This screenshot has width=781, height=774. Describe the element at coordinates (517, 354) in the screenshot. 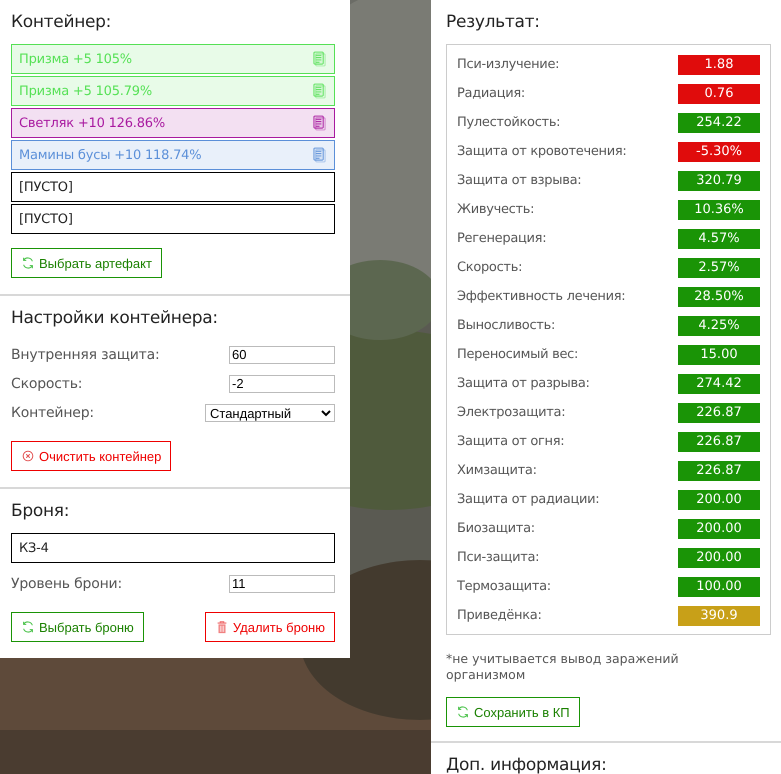

I see `stat-label: Переносимый вес:` at that location.